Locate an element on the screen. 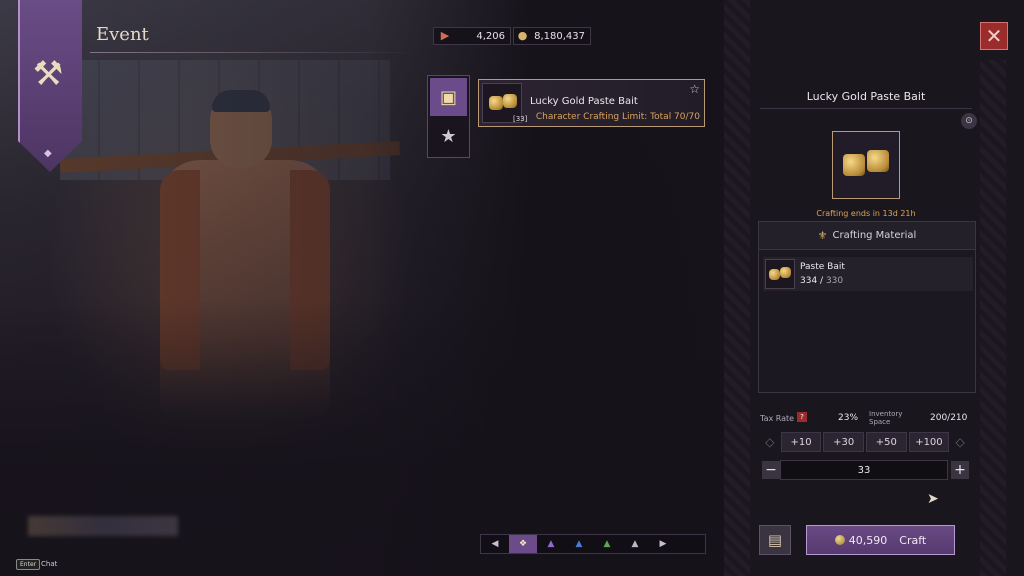  diamond-icon: ◆ is located at coordinates (48, 153).